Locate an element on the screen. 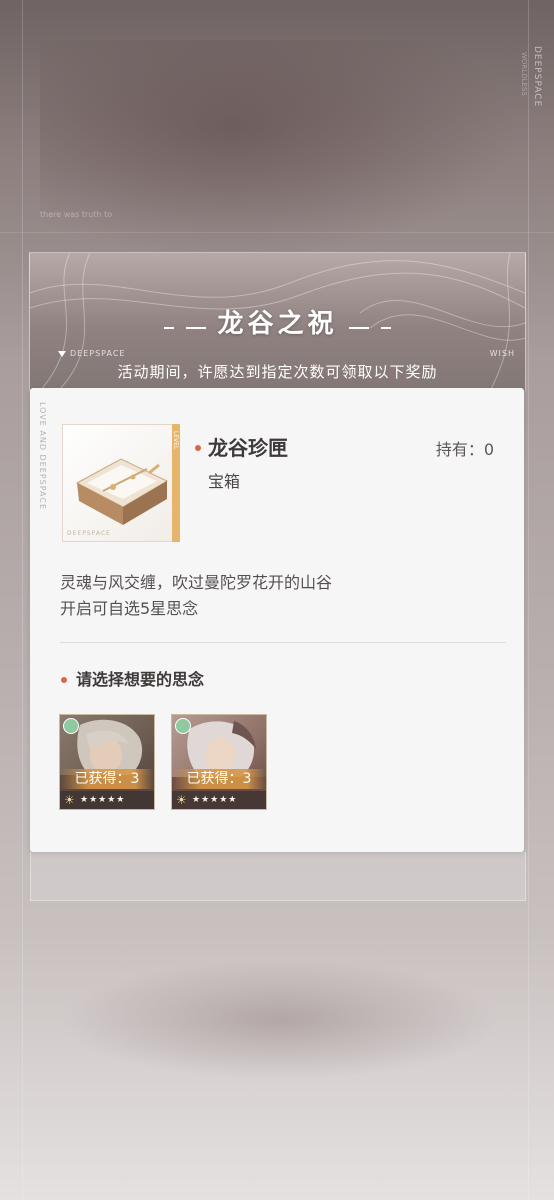 The width and height of the screenshot is (554, 1200). owned-count: 持有：0 is located at coordinates (464, 449).